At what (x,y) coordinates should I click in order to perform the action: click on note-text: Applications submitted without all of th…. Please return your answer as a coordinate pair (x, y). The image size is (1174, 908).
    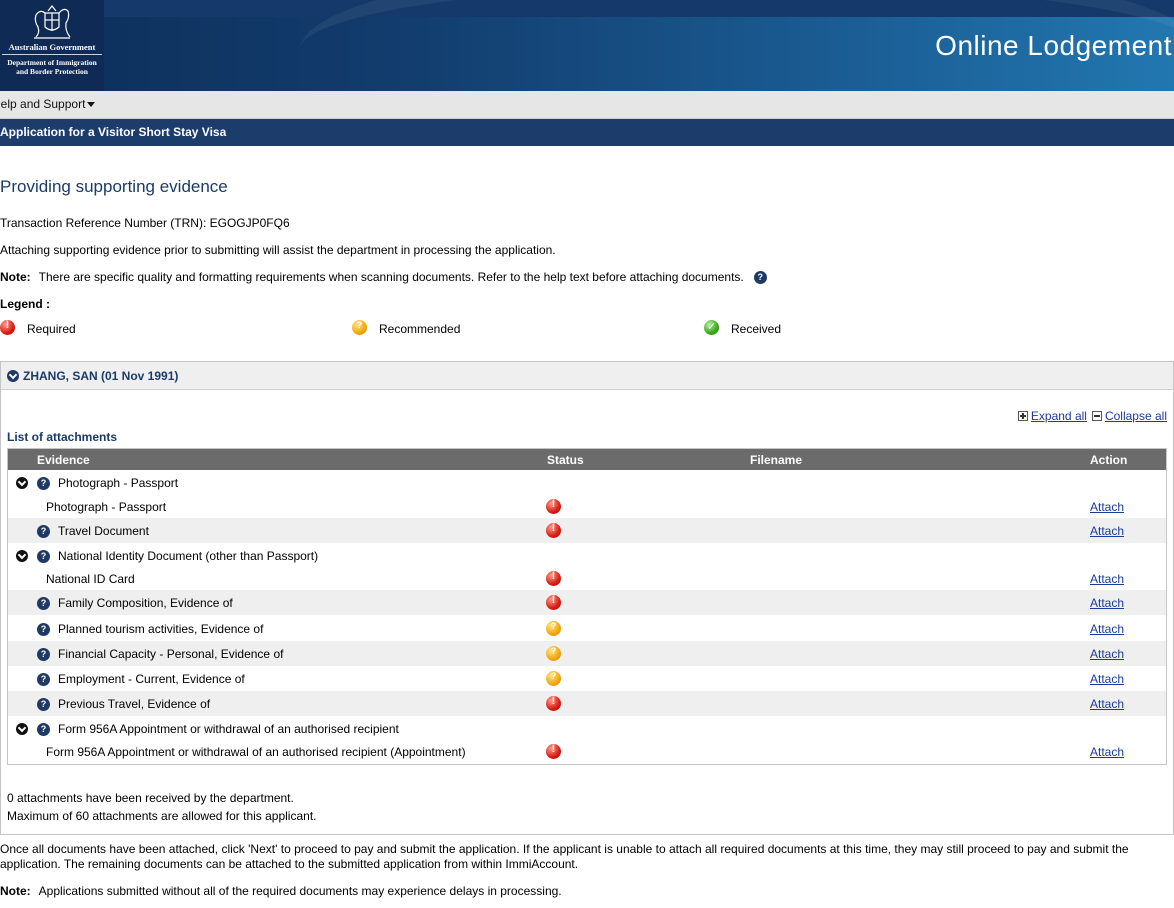
    Looking at the image, I should click on (300, 891).